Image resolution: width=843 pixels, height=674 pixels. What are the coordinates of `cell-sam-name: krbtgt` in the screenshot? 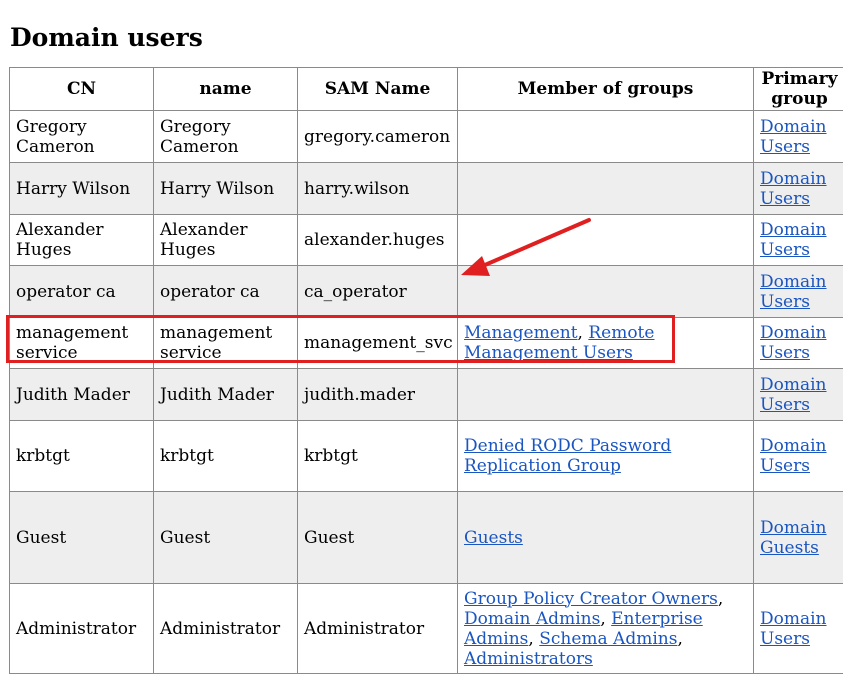 It's located at (378, 456).